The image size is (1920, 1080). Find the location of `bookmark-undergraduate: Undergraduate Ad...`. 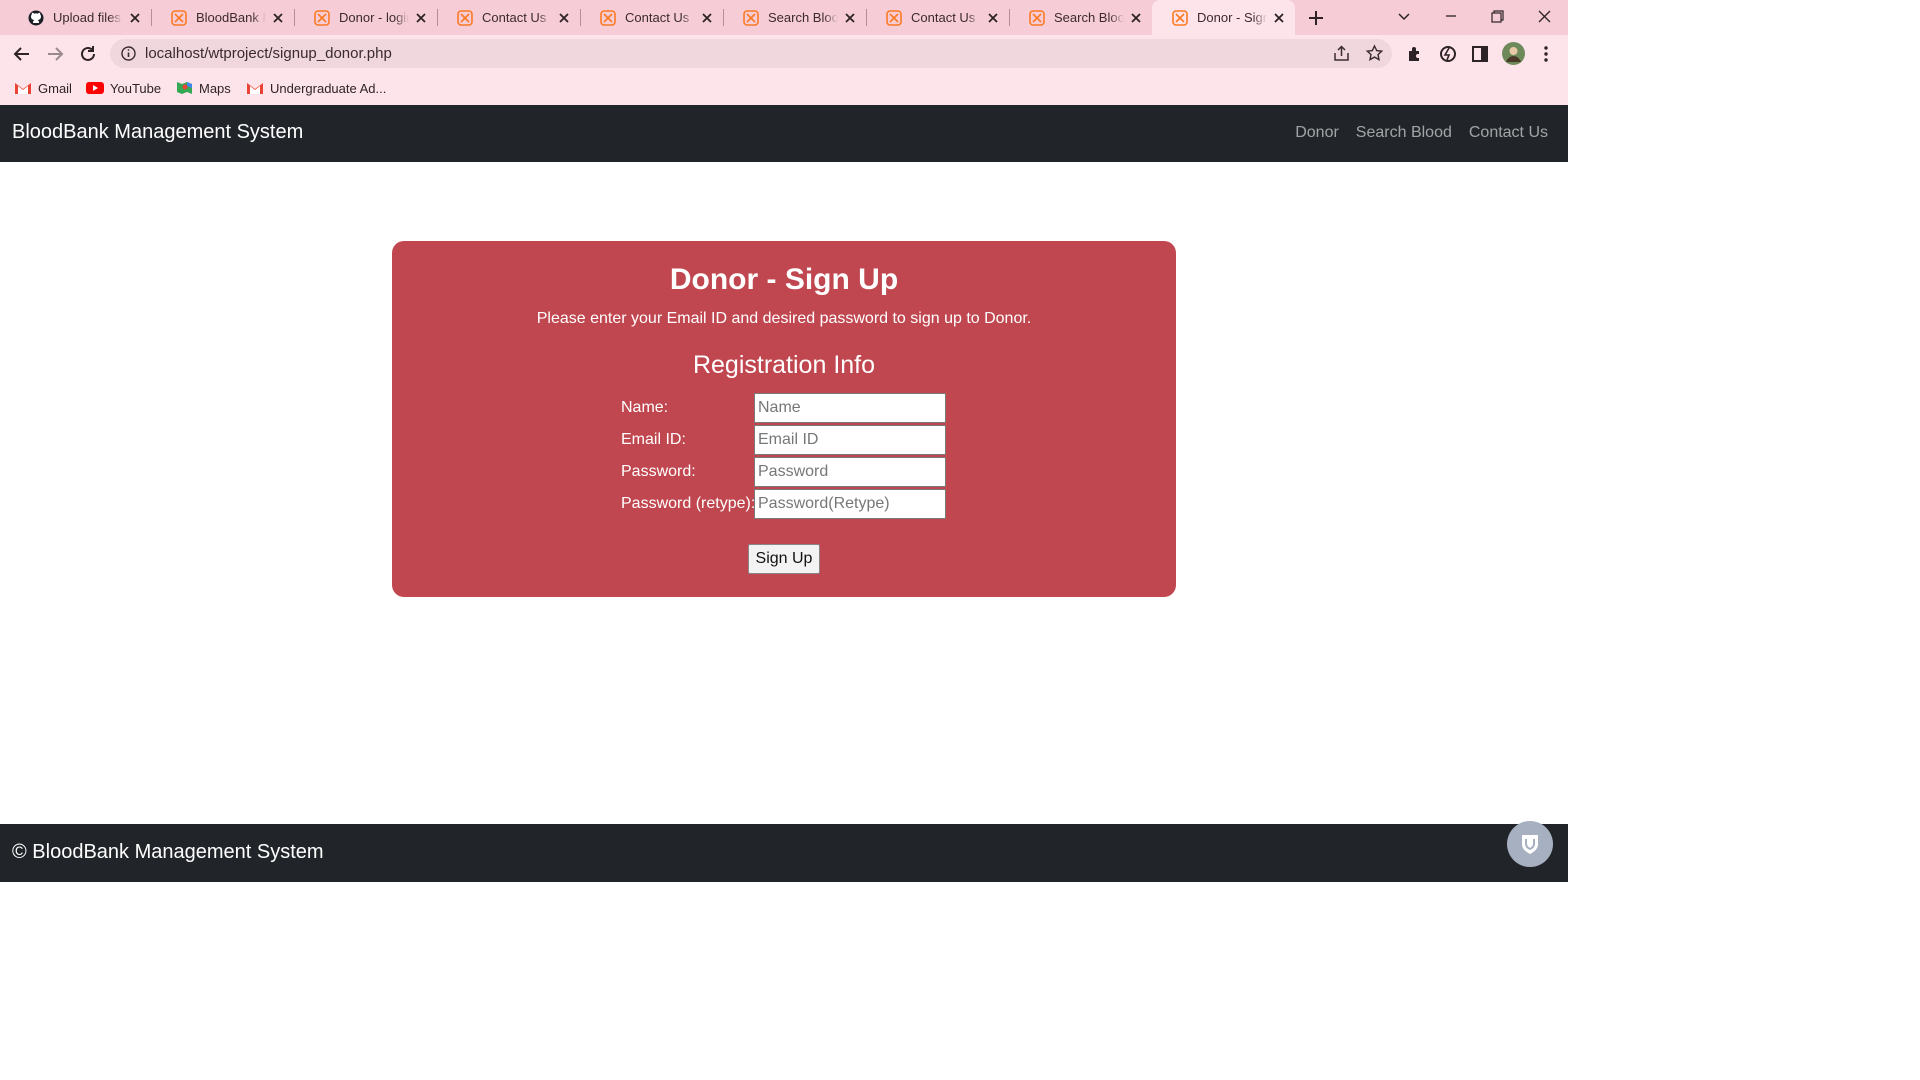

bookmark-undergraduate: Undergraduate Ad... is located at coordinates (316, 88).